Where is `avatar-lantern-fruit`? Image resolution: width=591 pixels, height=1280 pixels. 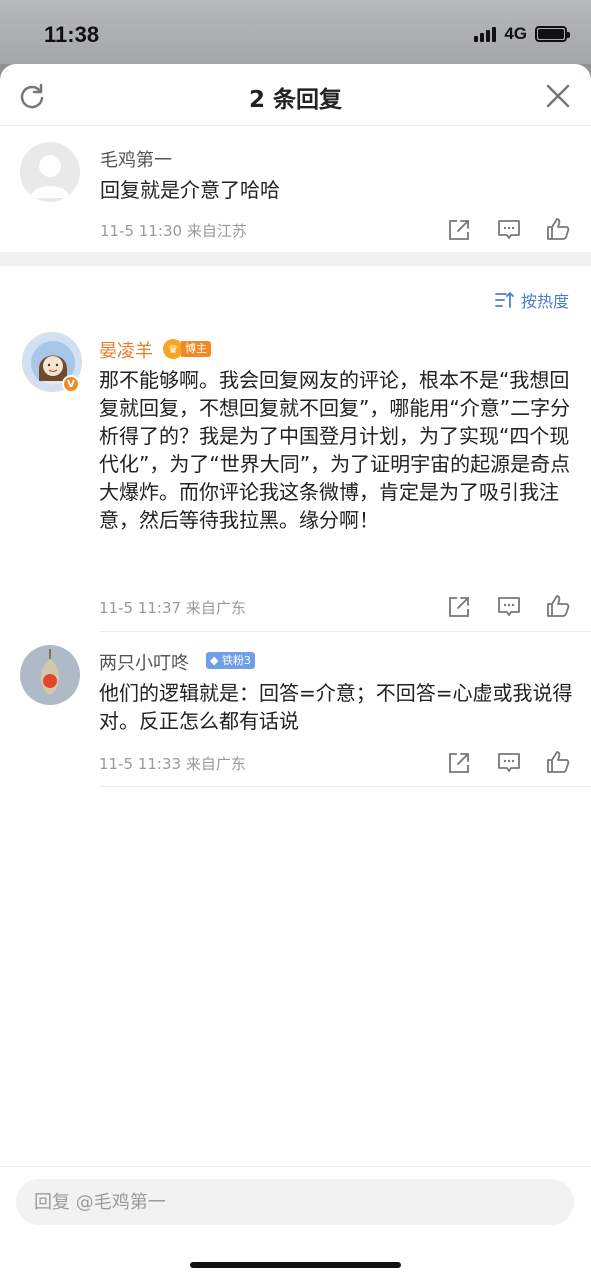
avatar-lantern-fruit is located at coordinates (50, 675).